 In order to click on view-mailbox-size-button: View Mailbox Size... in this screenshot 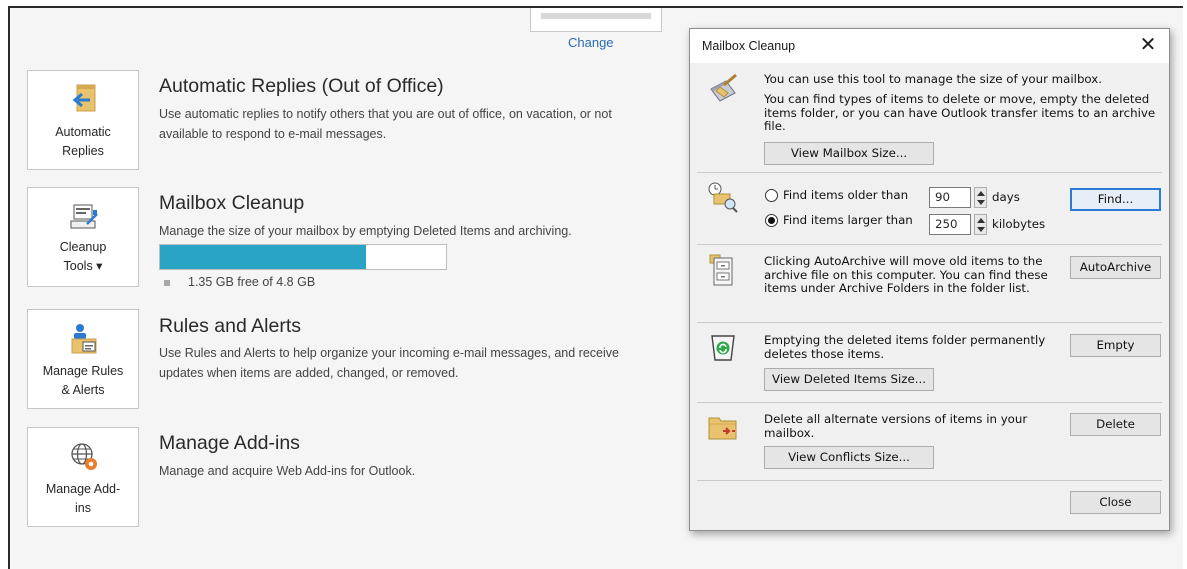, I will do `click(849, 153)`.